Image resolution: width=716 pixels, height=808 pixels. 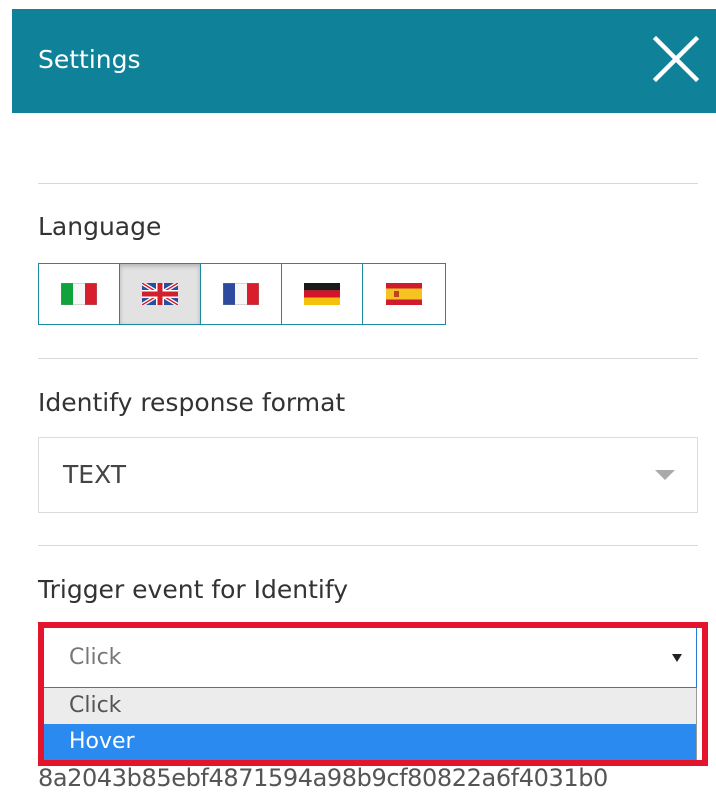 I want to click on settings-header: Settings, so click(x=364, y=61).